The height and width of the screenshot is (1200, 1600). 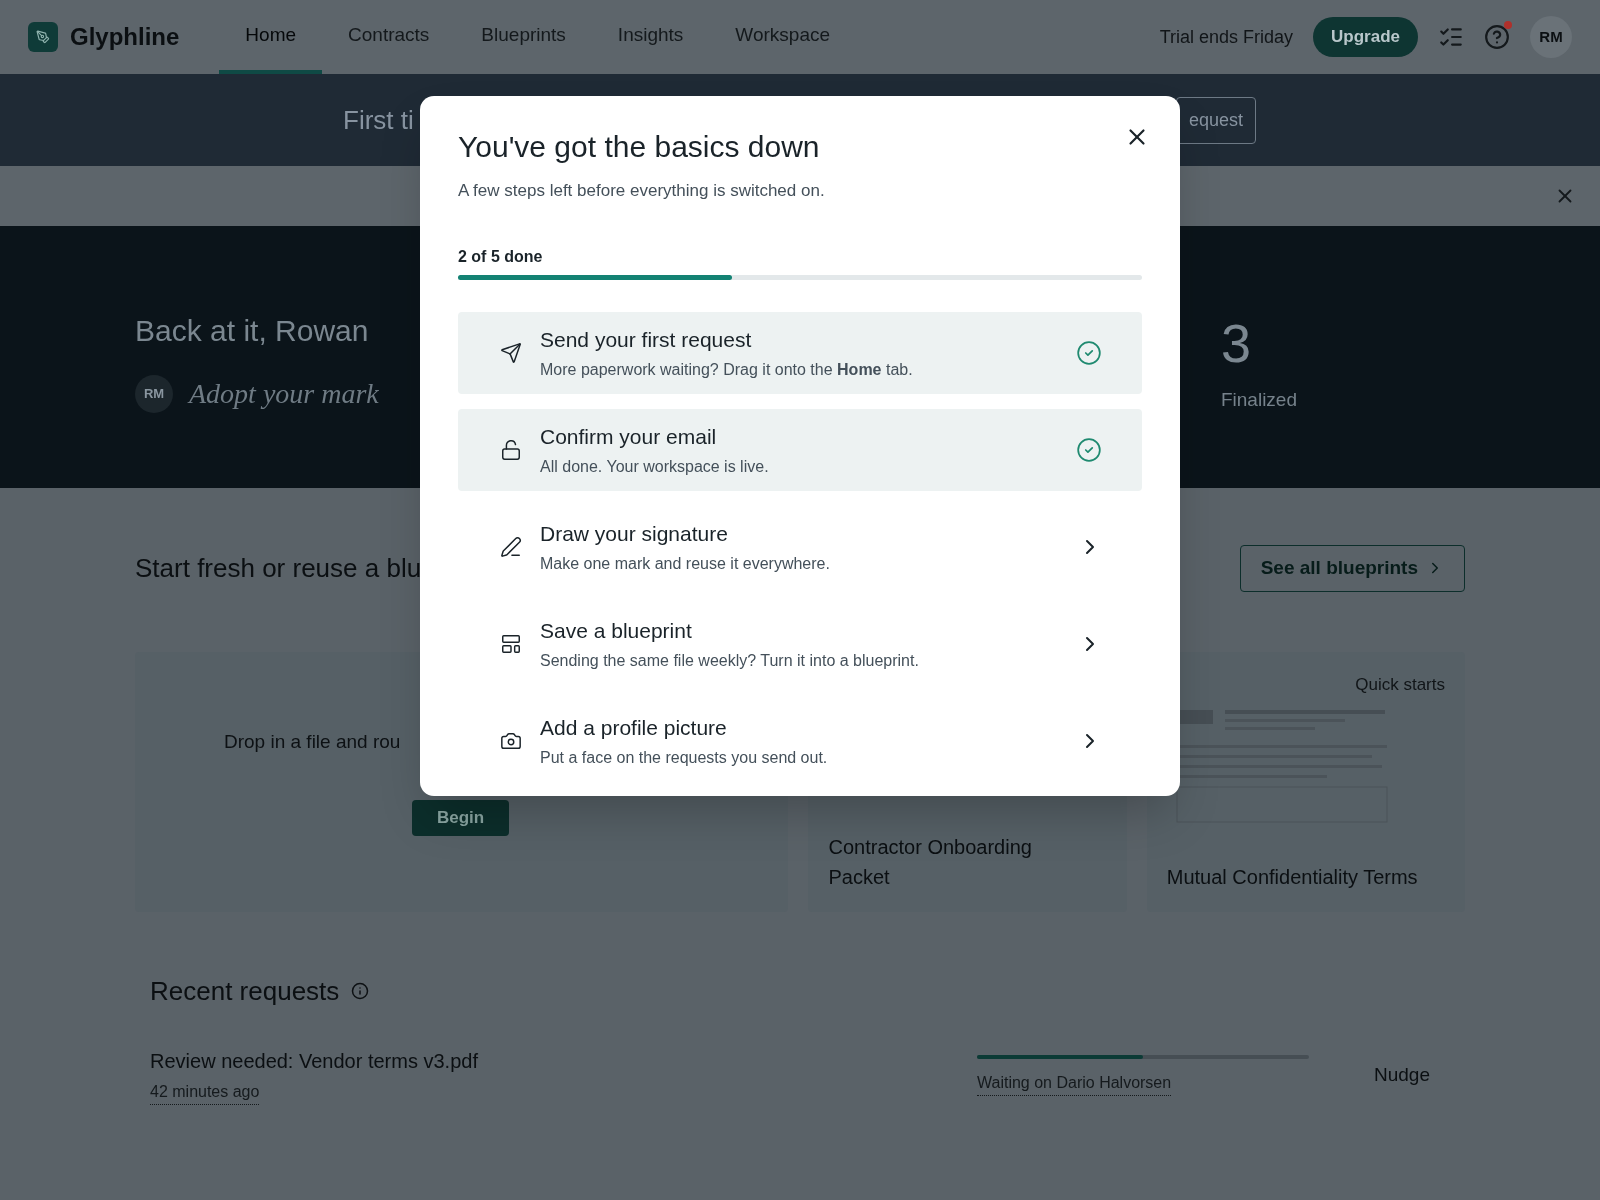 I want to click on banner-text: First ti, so click(x=378, y=120).